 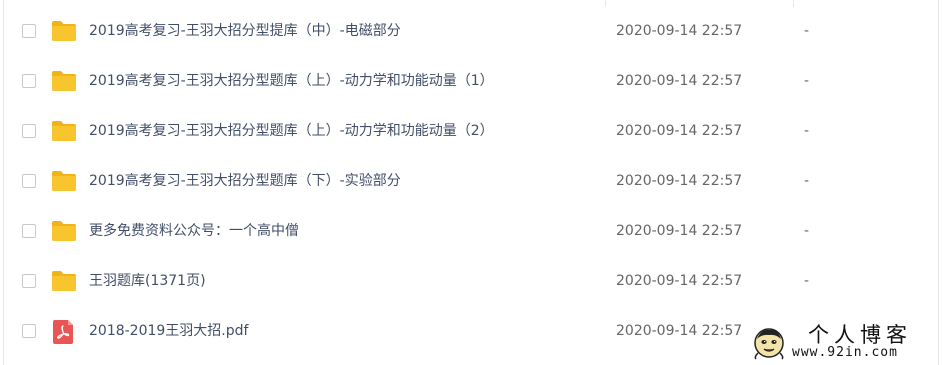 What do you see at coordinates (147, 281) in the screenshot?
I see `file-name-link: 王羽题库(1371页)` at bounding box center [147, 281].